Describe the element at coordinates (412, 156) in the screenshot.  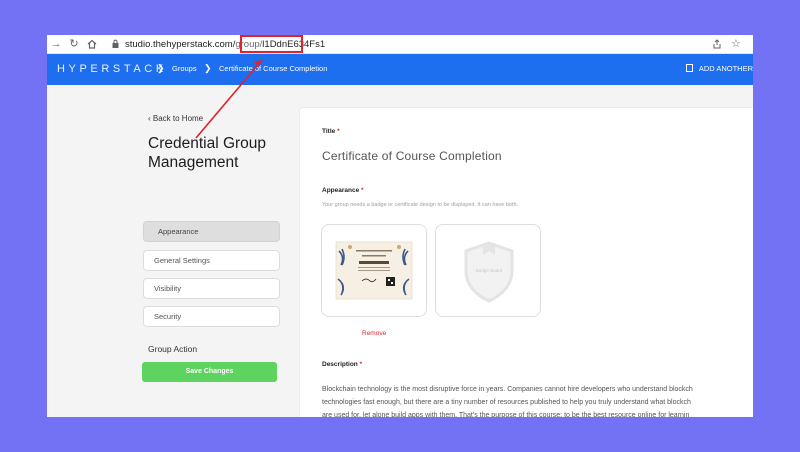
I see `title-input: Certificate of Course Completion` at that location.